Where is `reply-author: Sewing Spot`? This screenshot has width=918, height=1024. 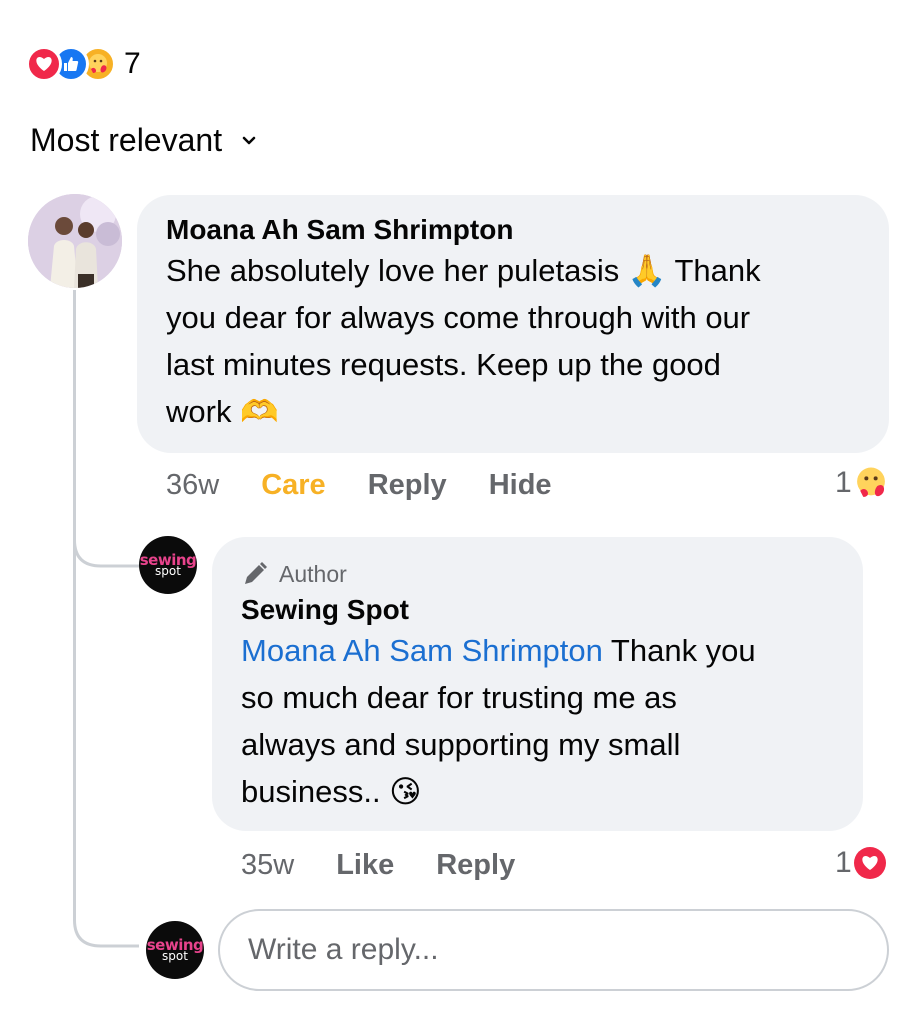 reply-author: Sewing Spot is located at coordinates (538, 610).